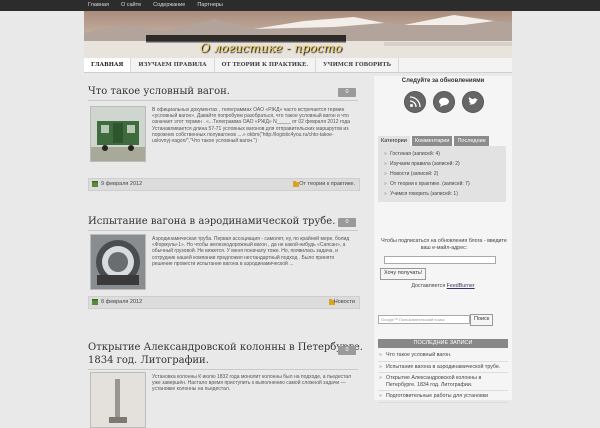 The image size is (600, 428). Describe the element at coordinates (412, 154) in the screenshot. I see `category-item: Гостиная (записей: 4)` at that location.